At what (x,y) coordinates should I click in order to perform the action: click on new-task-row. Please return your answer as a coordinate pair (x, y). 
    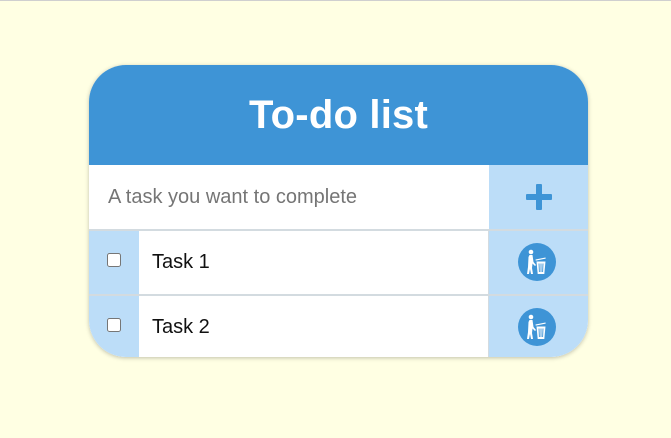
    Looking at the image, I should click on (338, 197).